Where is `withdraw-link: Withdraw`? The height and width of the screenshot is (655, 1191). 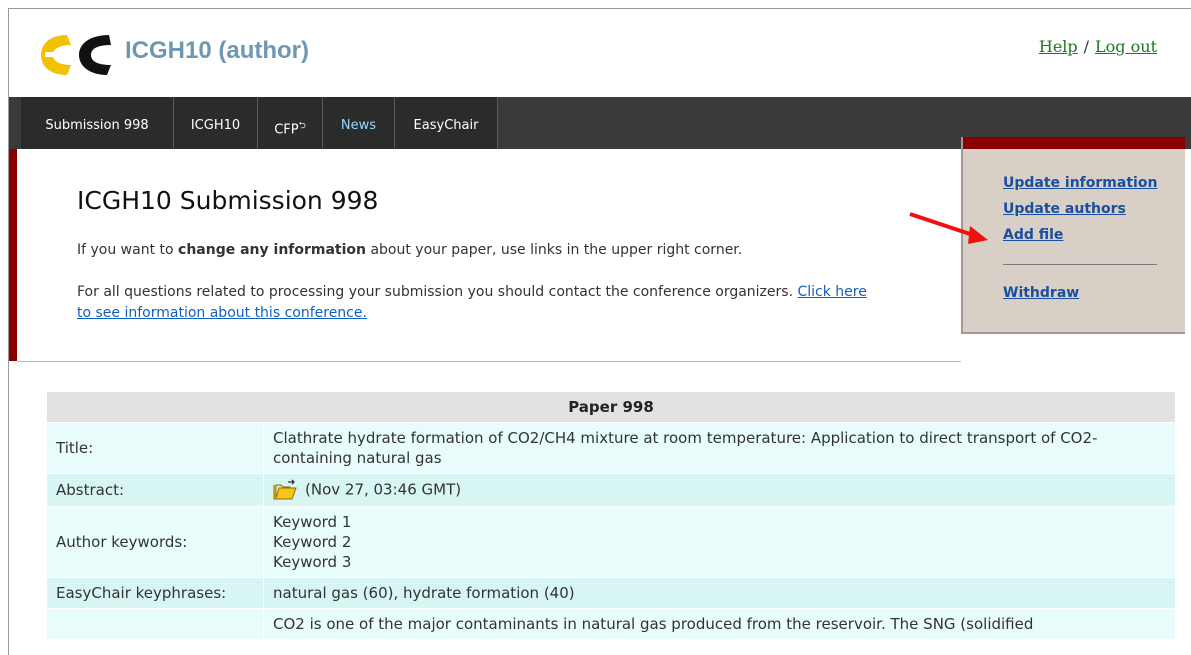 withdraw-link: Withdraw is located at coordinates (1041, 293).